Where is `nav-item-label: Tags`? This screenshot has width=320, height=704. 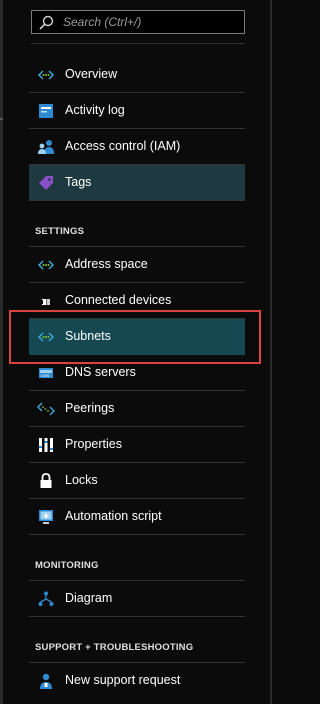 nav-item-label: Tags is located at coordinates (78, 182).